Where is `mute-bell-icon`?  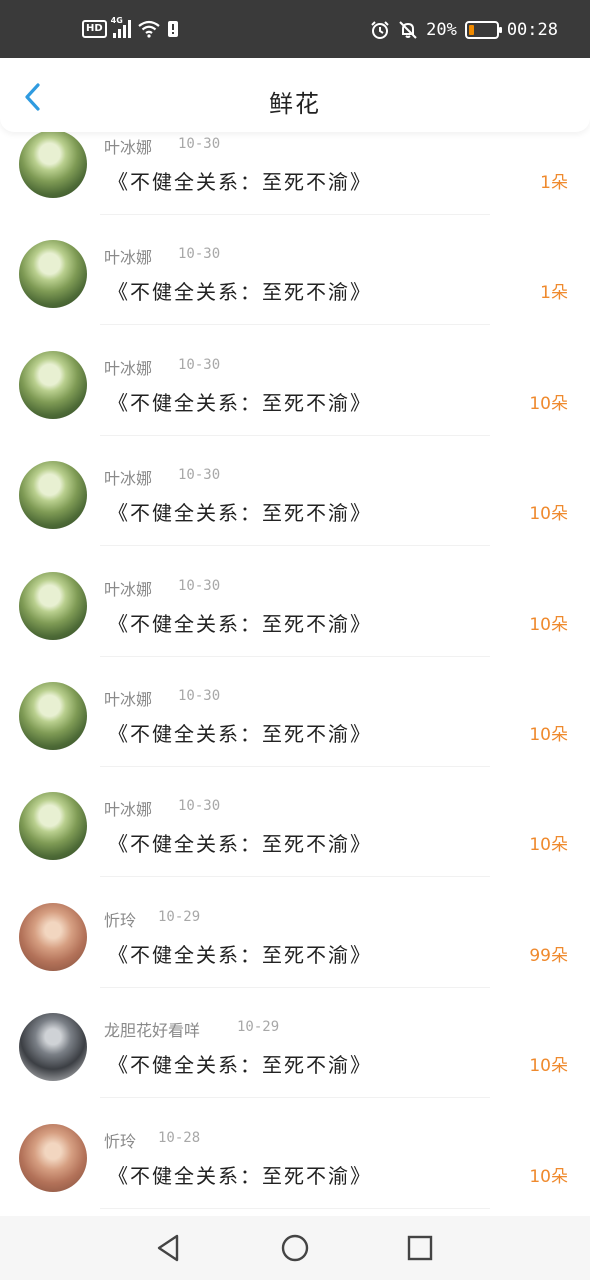
mute-bell-icon is located at coordinates (408, 30).